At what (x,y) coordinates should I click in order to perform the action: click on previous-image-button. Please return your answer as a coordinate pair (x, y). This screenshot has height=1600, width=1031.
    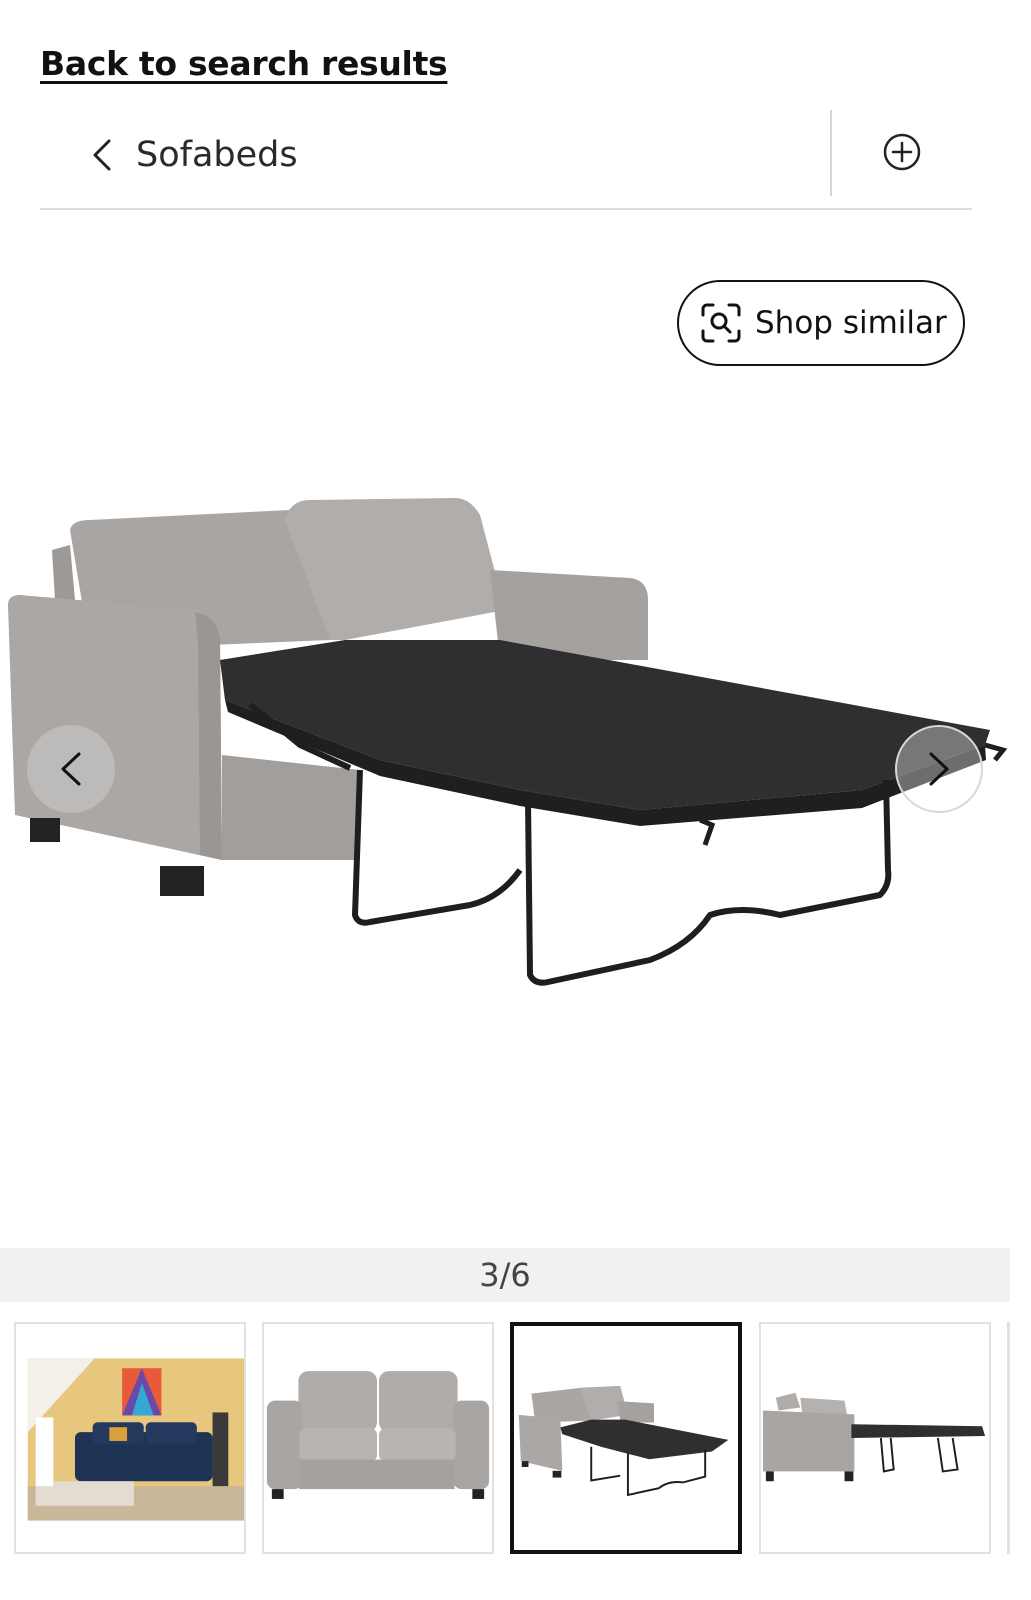
    Looking at the image, I should click on (71, 769).